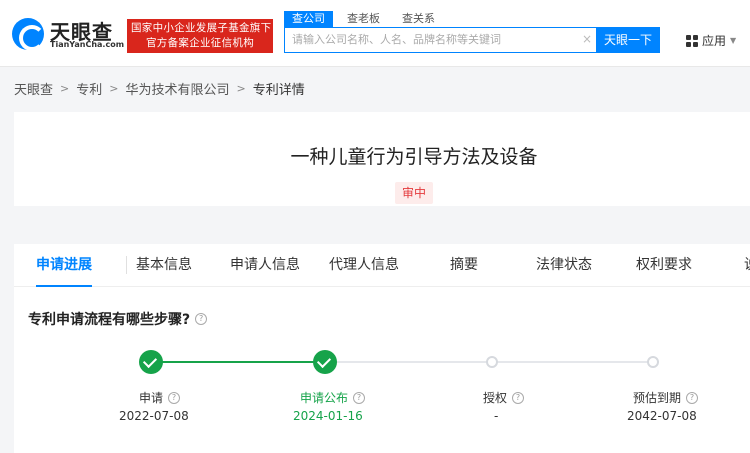  What do you see at coordinates (653, 362) in the screenshot?
I see `step-4-pending-dot` at bounding box center [653, 362].